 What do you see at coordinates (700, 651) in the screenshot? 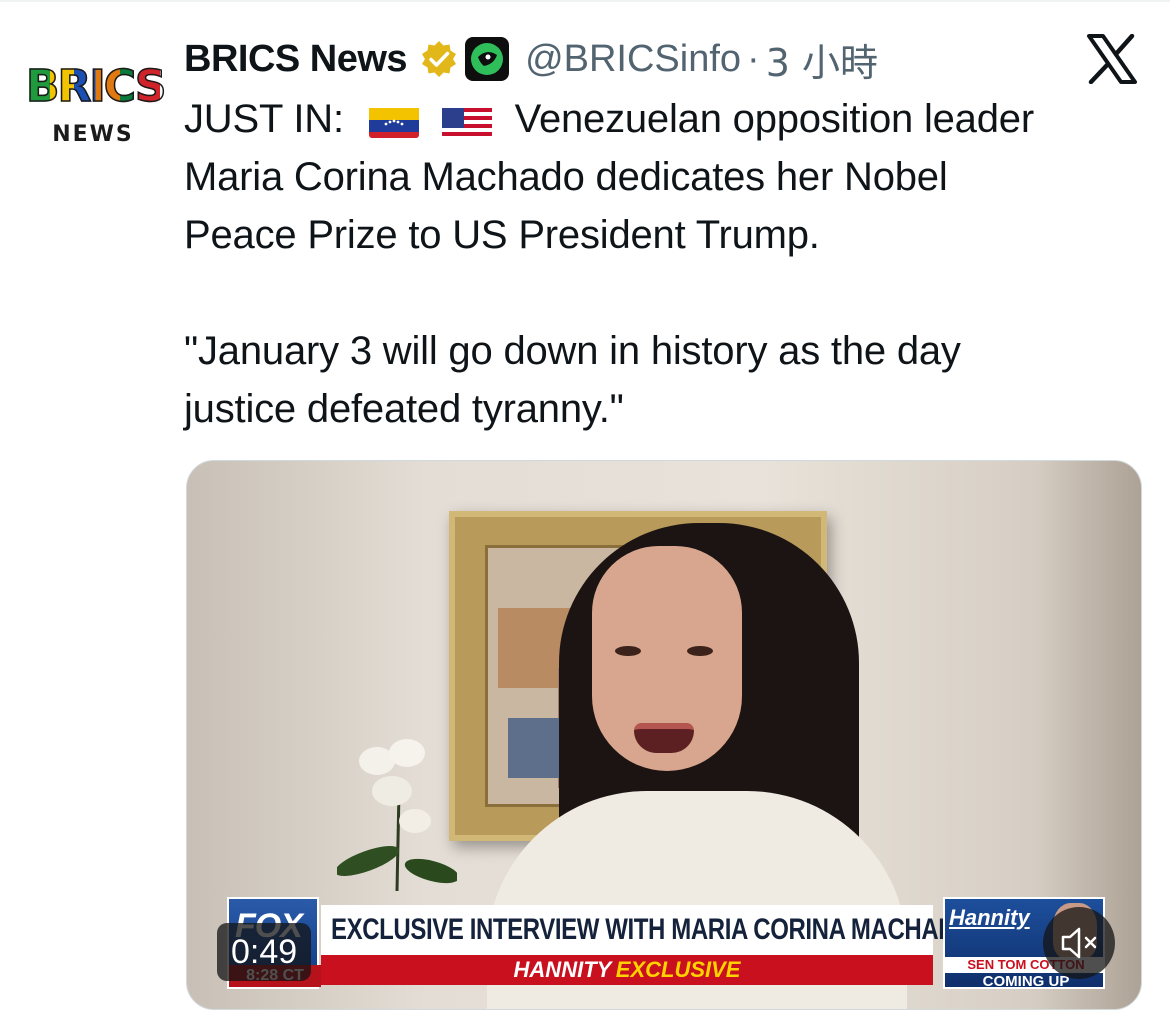
I see `interviewee-eye-right` at bounding box center [700, 651].